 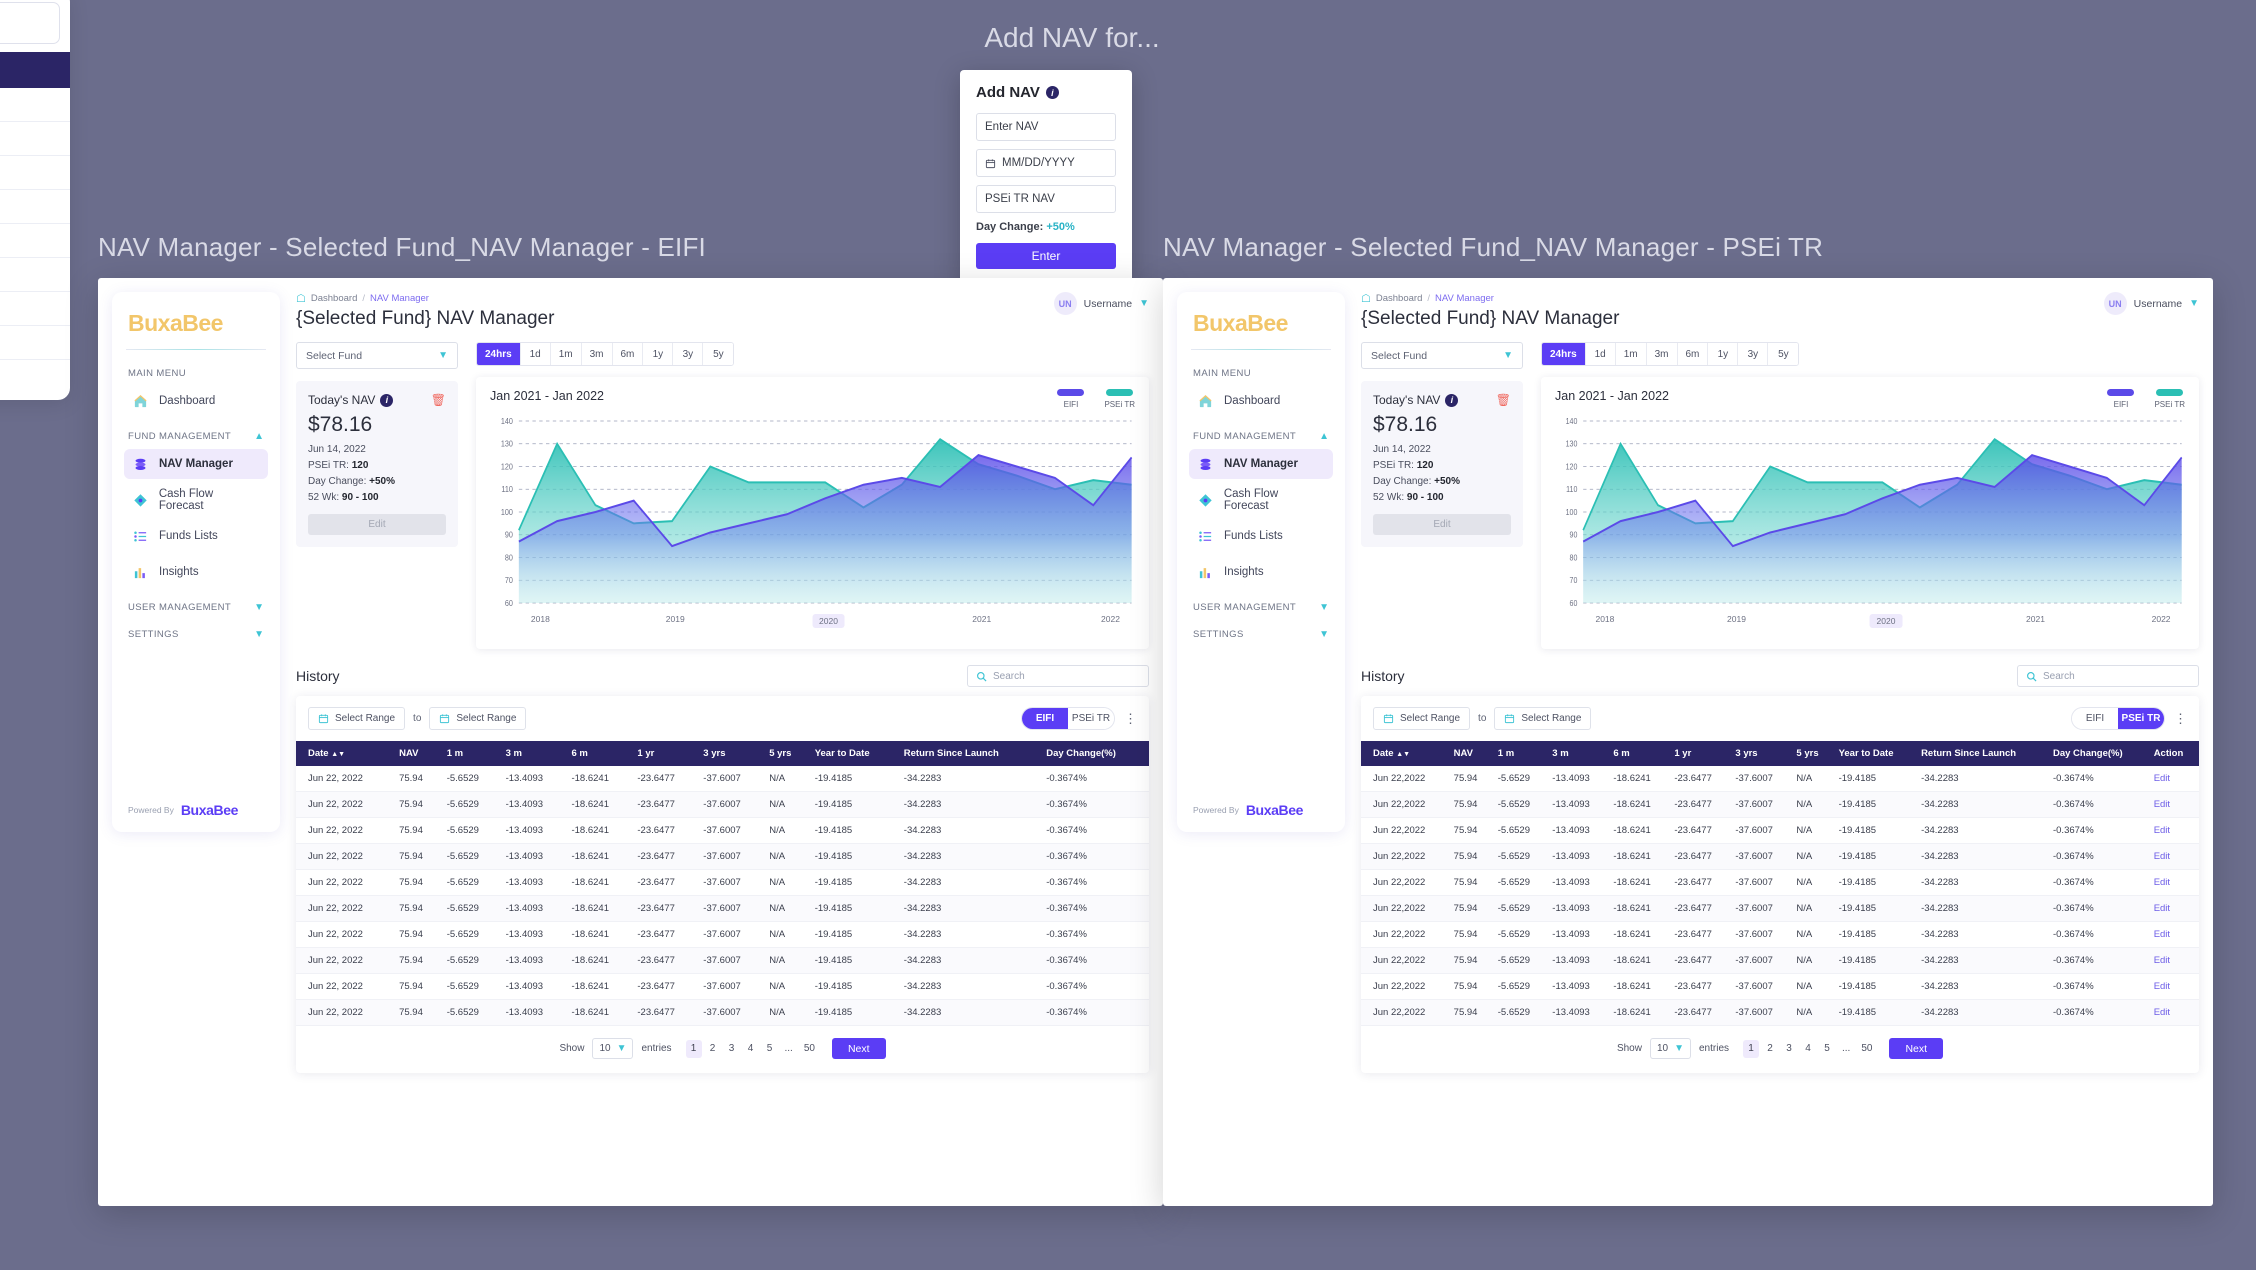 What do you see at coordinates (1261, 607) in the screenshot?
I see `section-caption-user-management-row: USER MANAGEMENT ▼` at bounding box center [1261, 607].